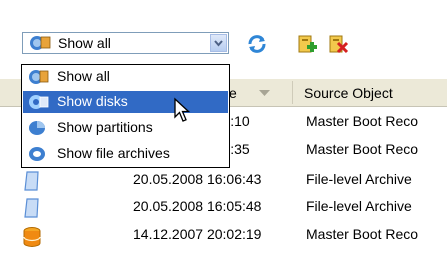  Describe the element at coordinates (39, 102) in the screenshot. I see `disk-icon` at that location.